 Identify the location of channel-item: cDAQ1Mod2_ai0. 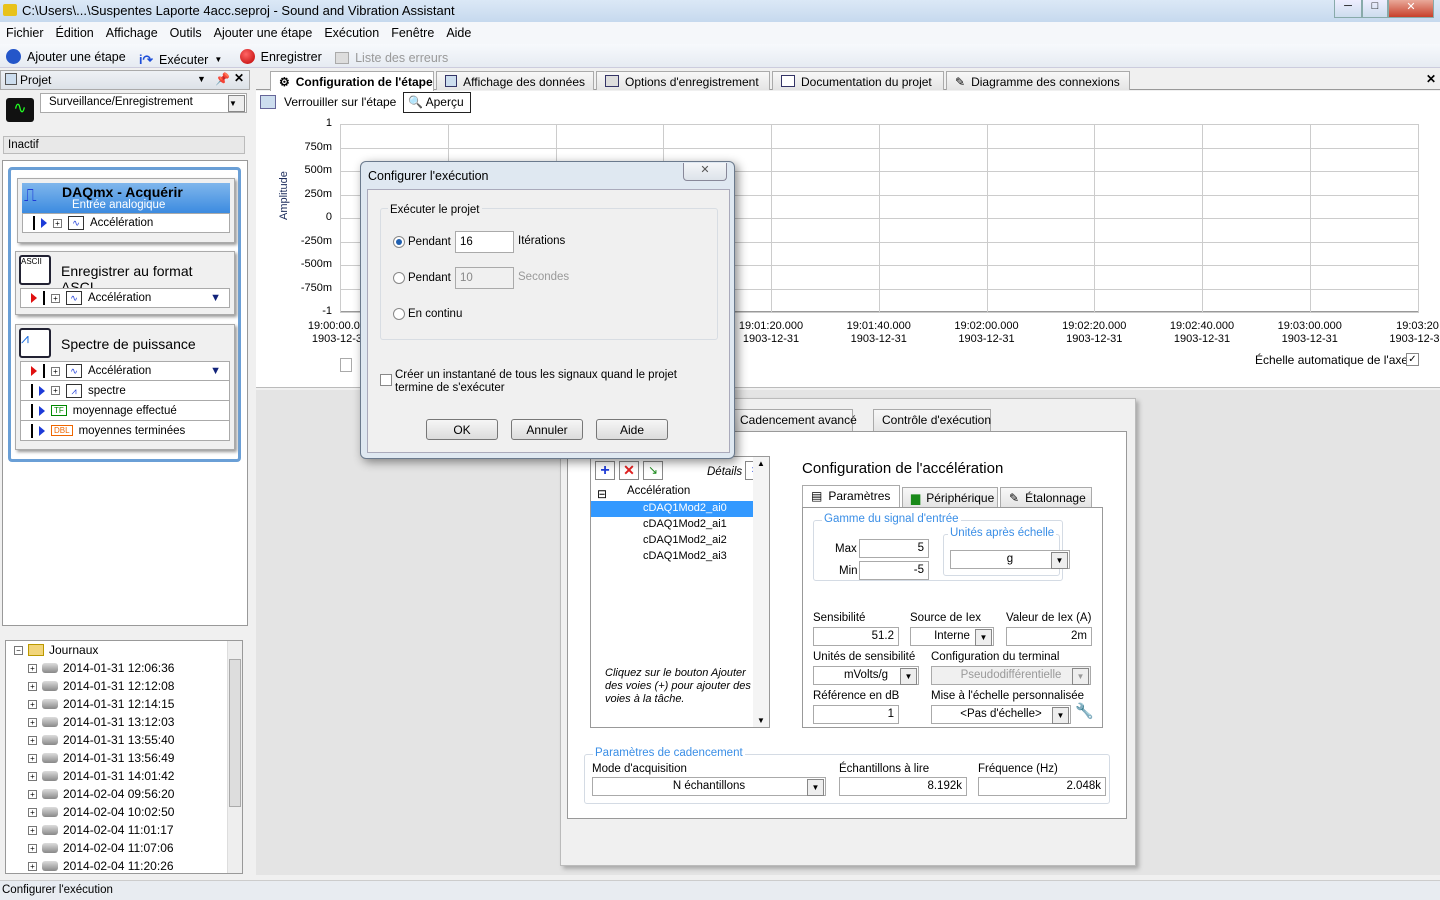
(685, 508).